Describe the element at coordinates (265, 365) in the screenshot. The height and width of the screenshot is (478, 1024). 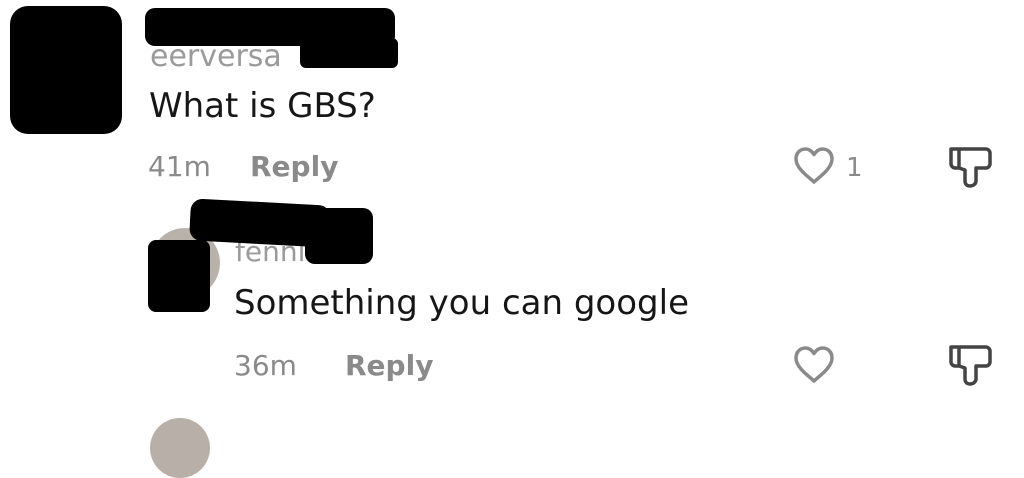
I see `comment-timestamp: 36m` at that location.